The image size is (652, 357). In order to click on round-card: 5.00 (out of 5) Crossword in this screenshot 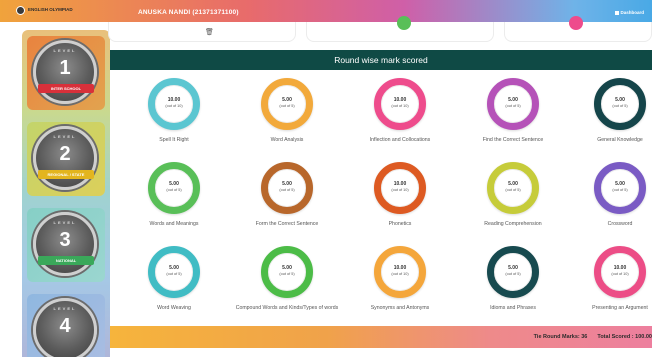, I will do `click(605, 195)`.